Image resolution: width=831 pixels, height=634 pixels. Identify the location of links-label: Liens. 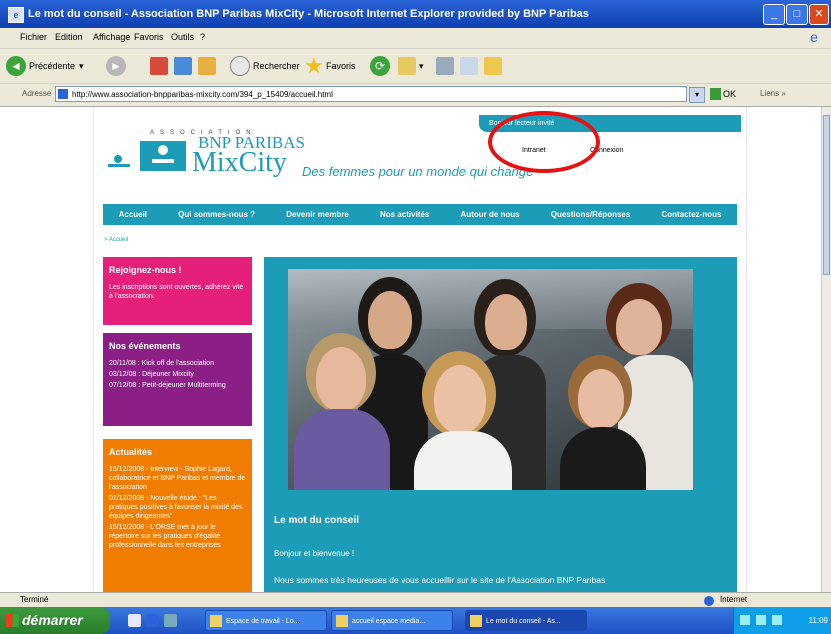
(770, 93).